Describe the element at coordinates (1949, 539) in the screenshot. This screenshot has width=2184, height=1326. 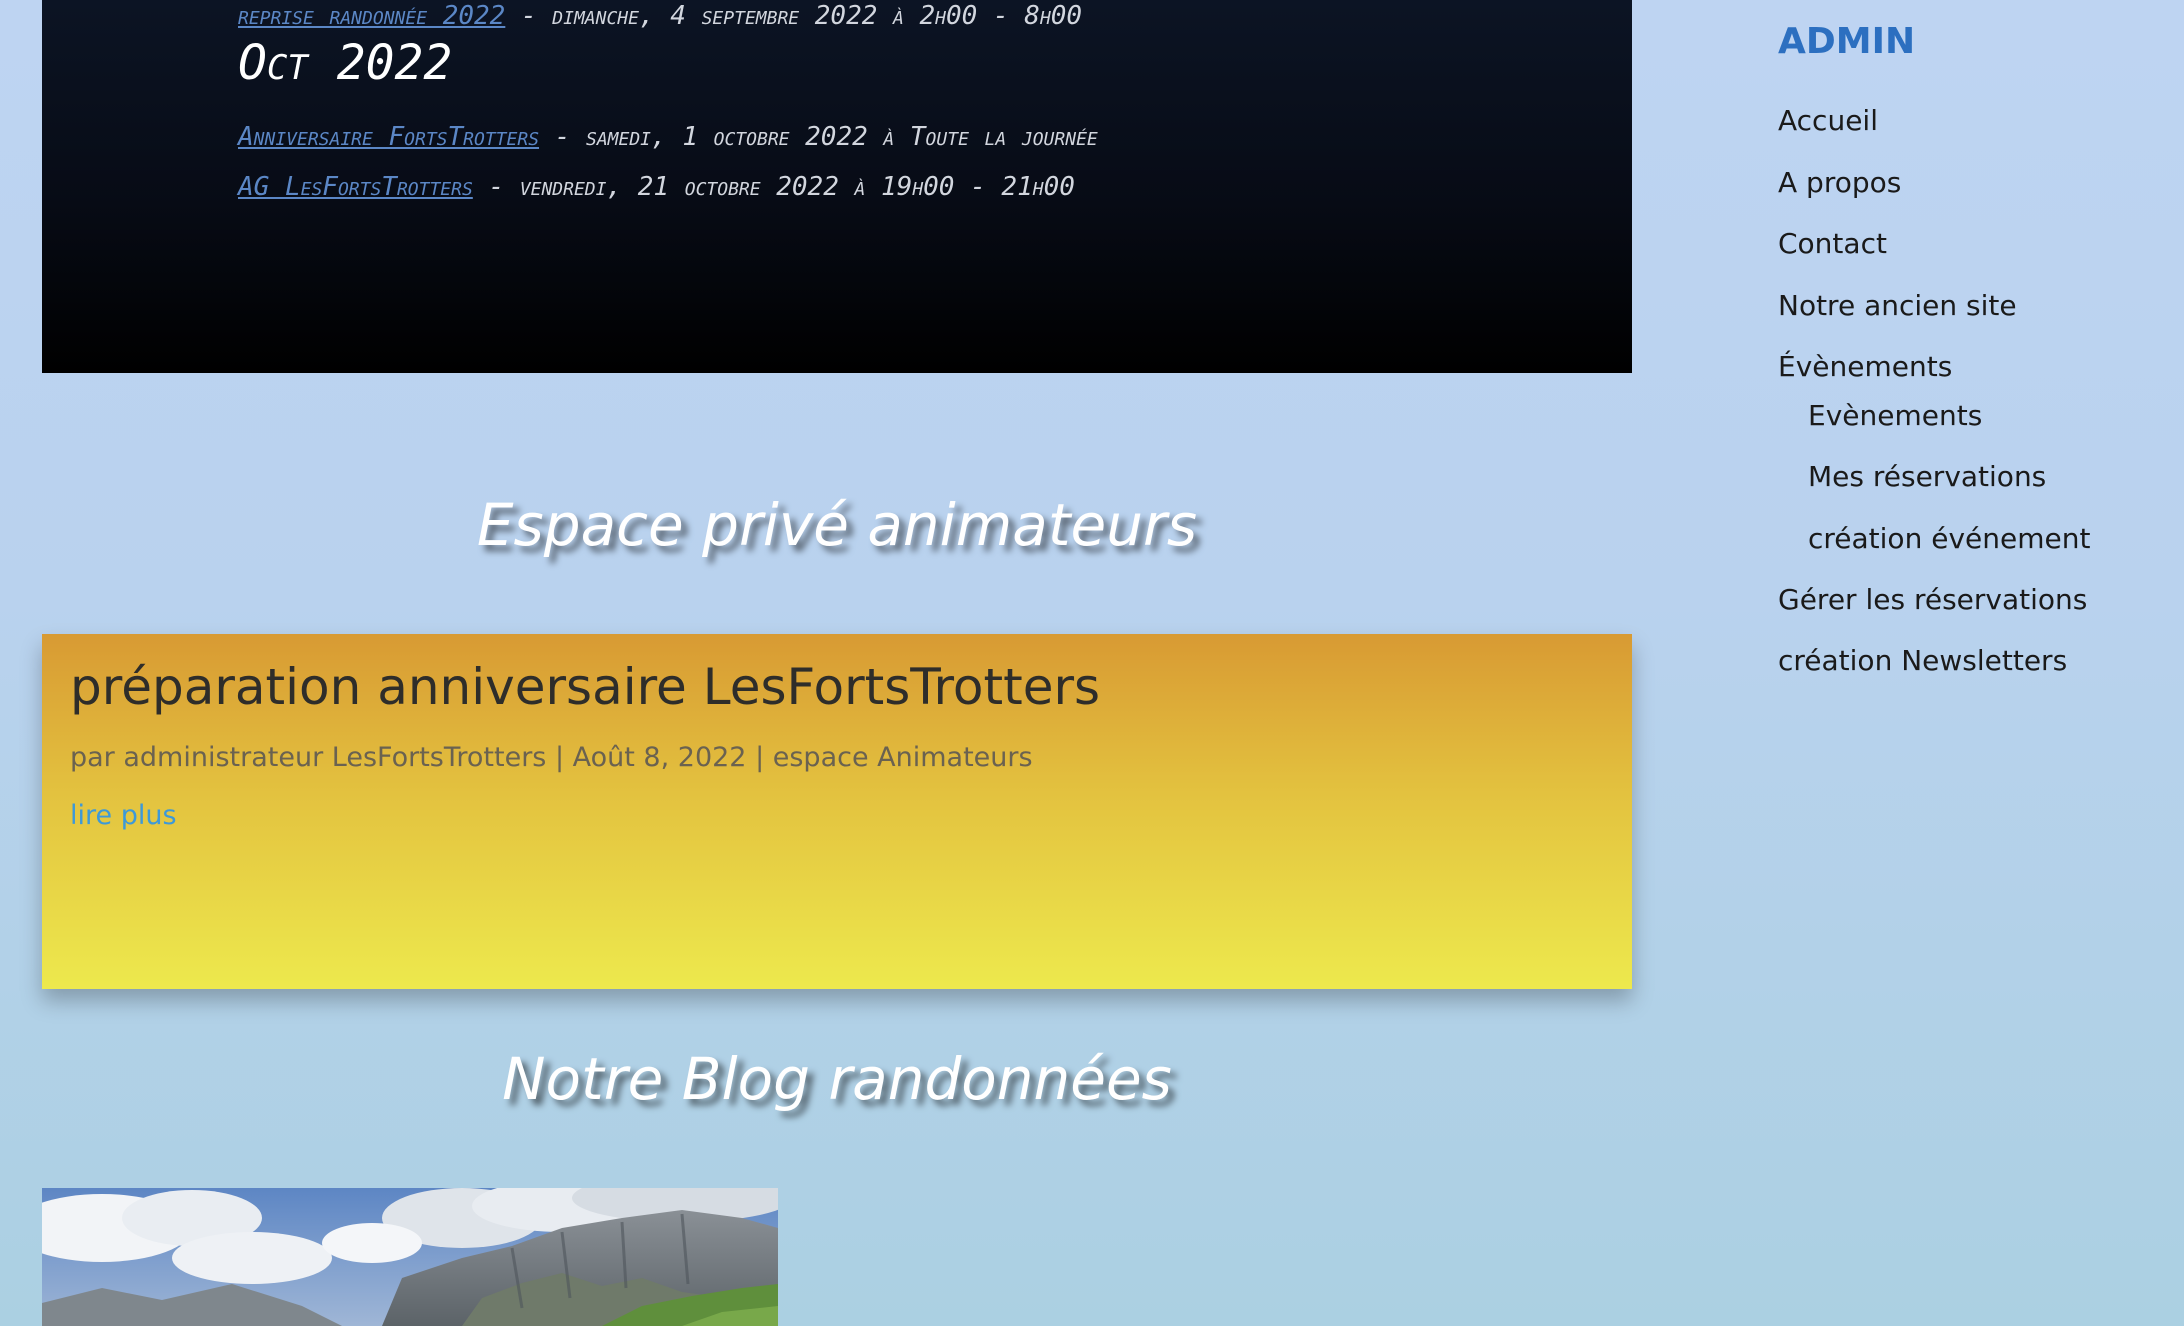
I see `submenu-item-creation-evenement: création événement` at that location.